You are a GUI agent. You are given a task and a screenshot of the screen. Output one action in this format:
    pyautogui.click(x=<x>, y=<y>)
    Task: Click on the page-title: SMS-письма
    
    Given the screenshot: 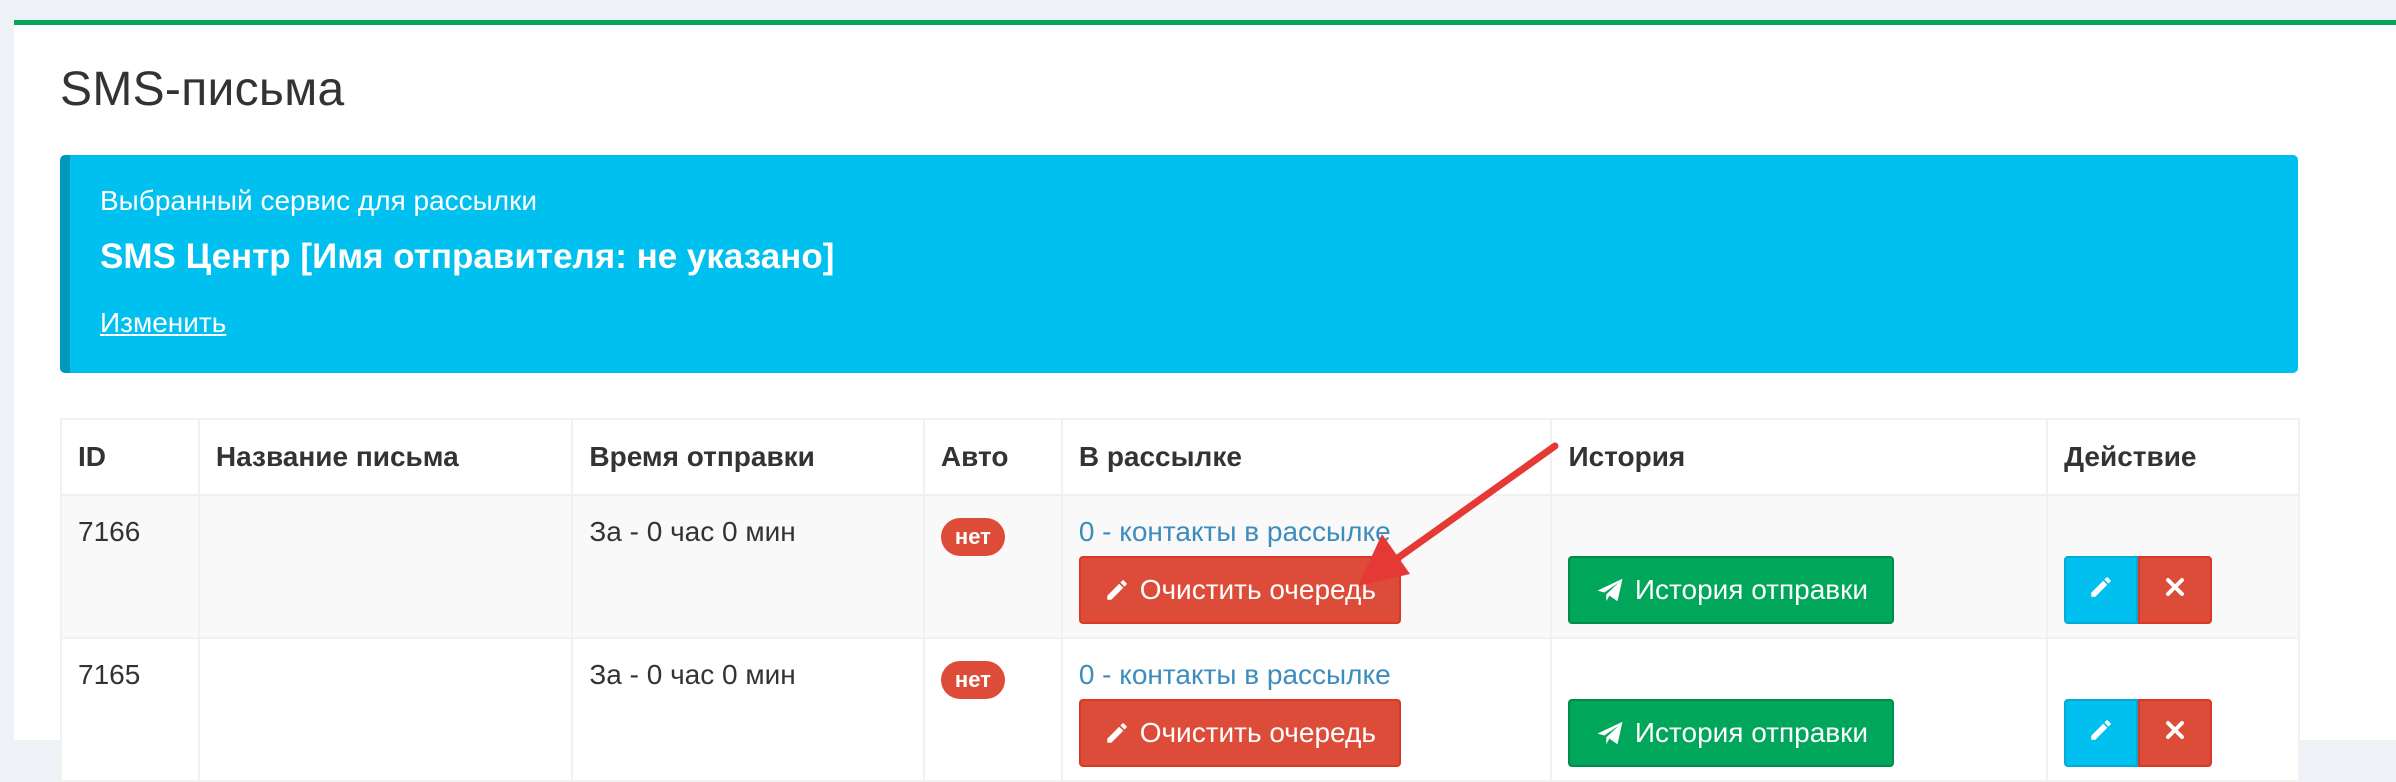 What is the action you would take?
    pyautogui.click(x=202, y=89)
    